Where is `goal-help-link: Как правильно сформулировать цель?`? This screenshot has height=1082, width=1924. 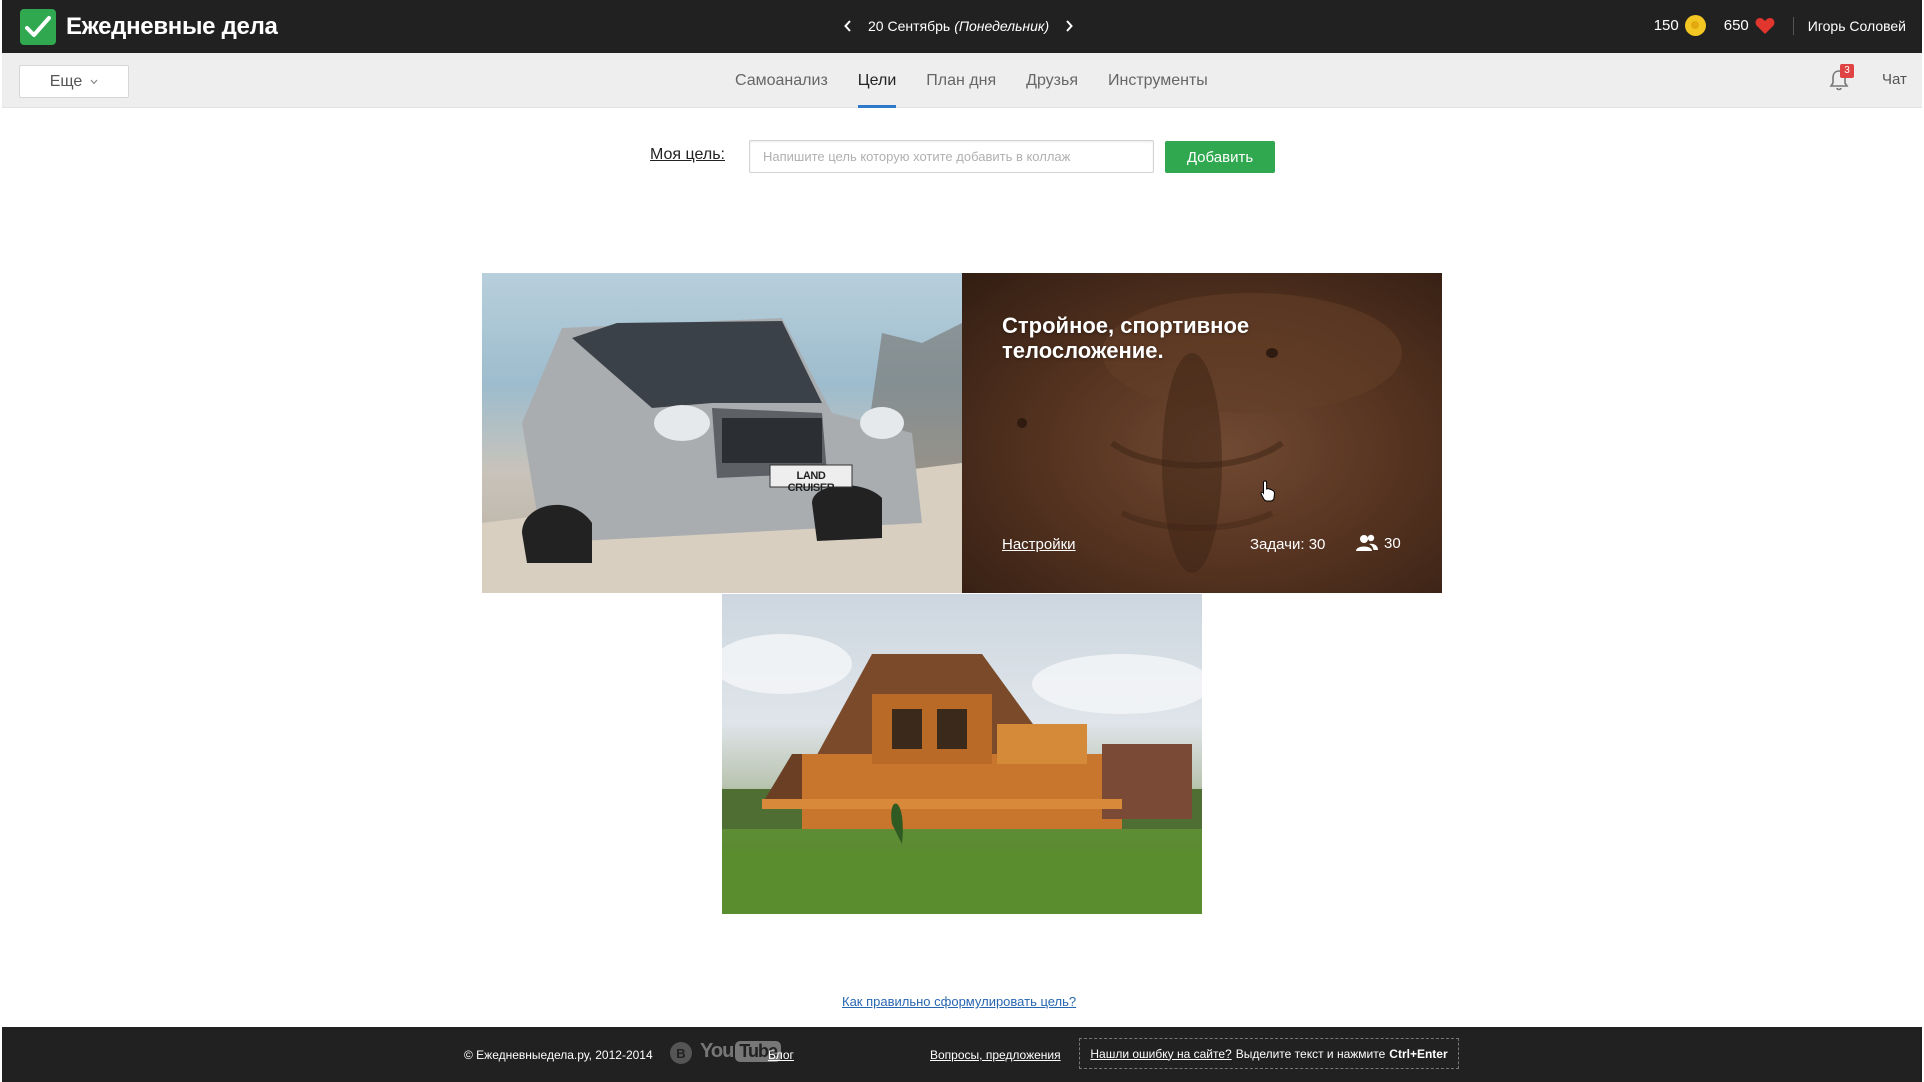 goal-help-link: Как правильно сформулировать цель? is located at coordinates (959, 1001).